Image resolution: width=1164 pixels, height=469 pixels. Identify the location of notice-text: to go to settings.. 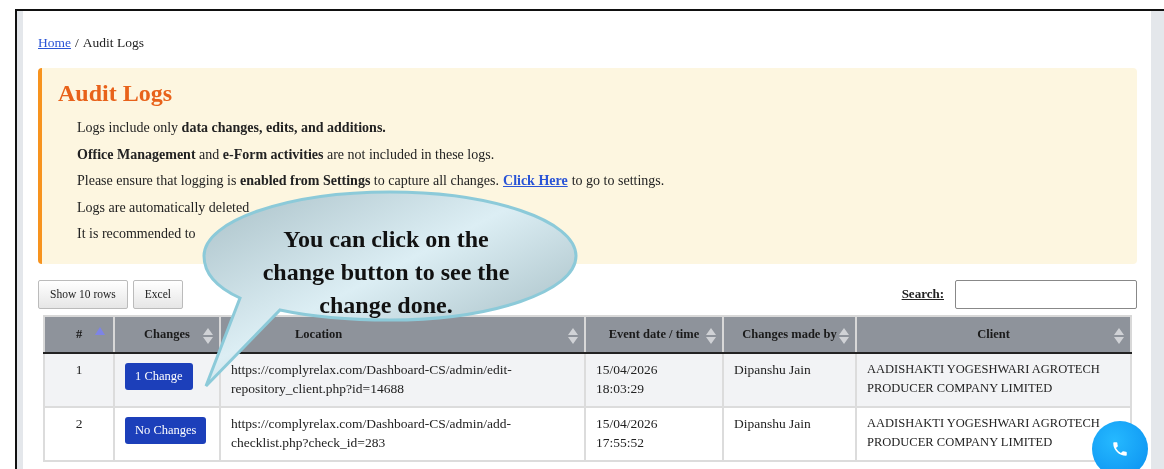
(618, 181).